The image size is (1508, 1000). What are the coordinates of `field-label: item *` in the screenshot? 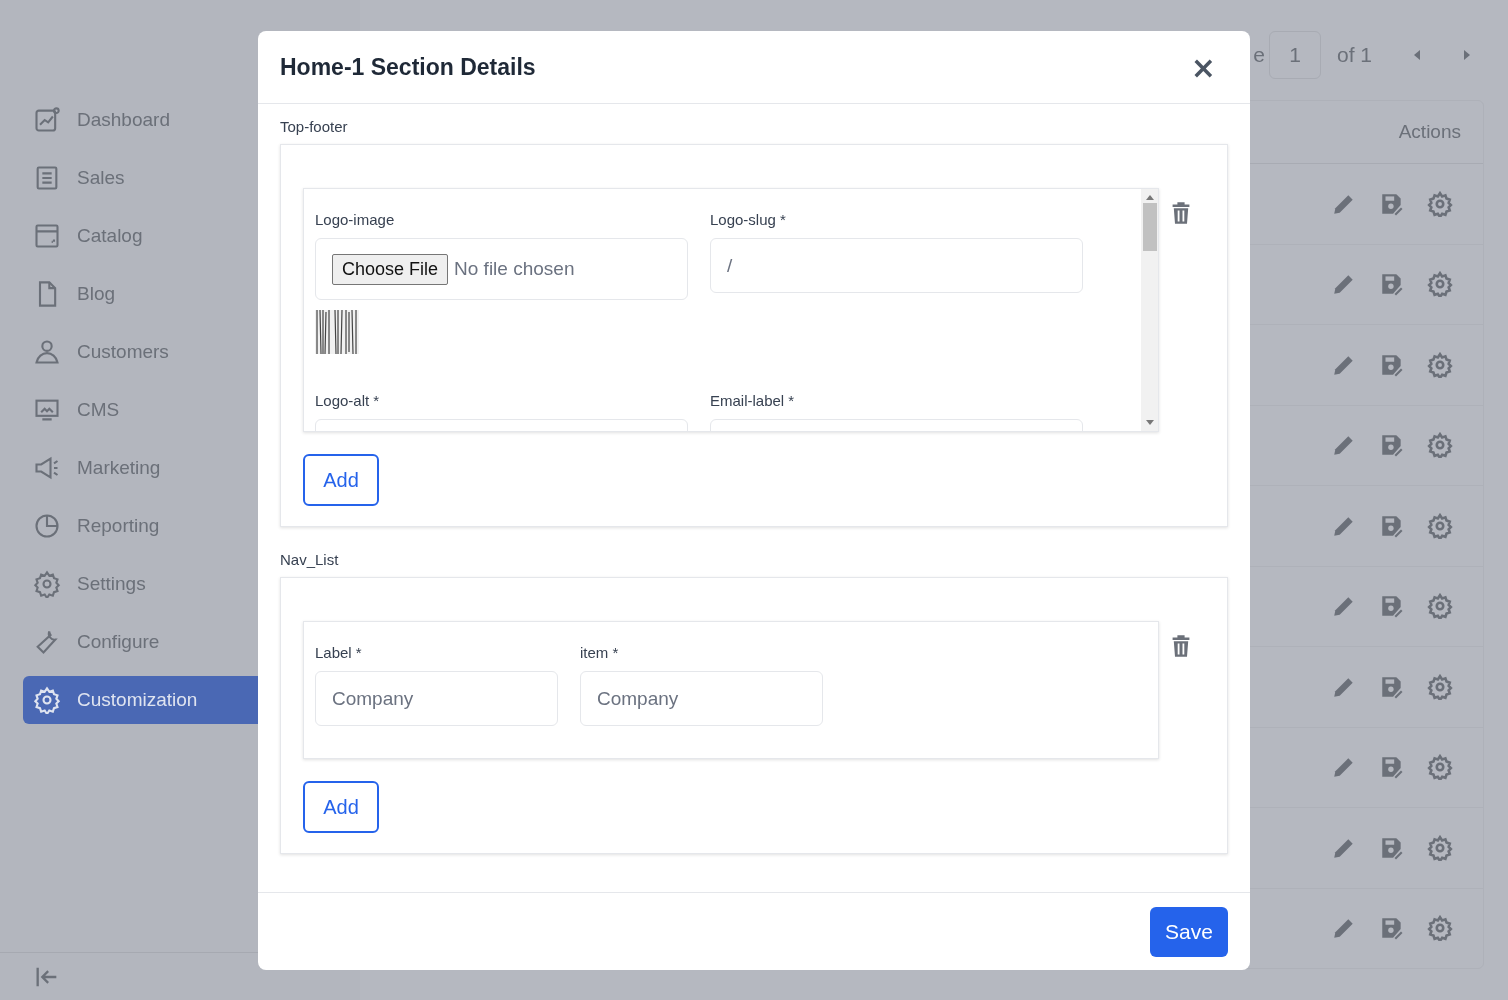 It's located at (599, 652).